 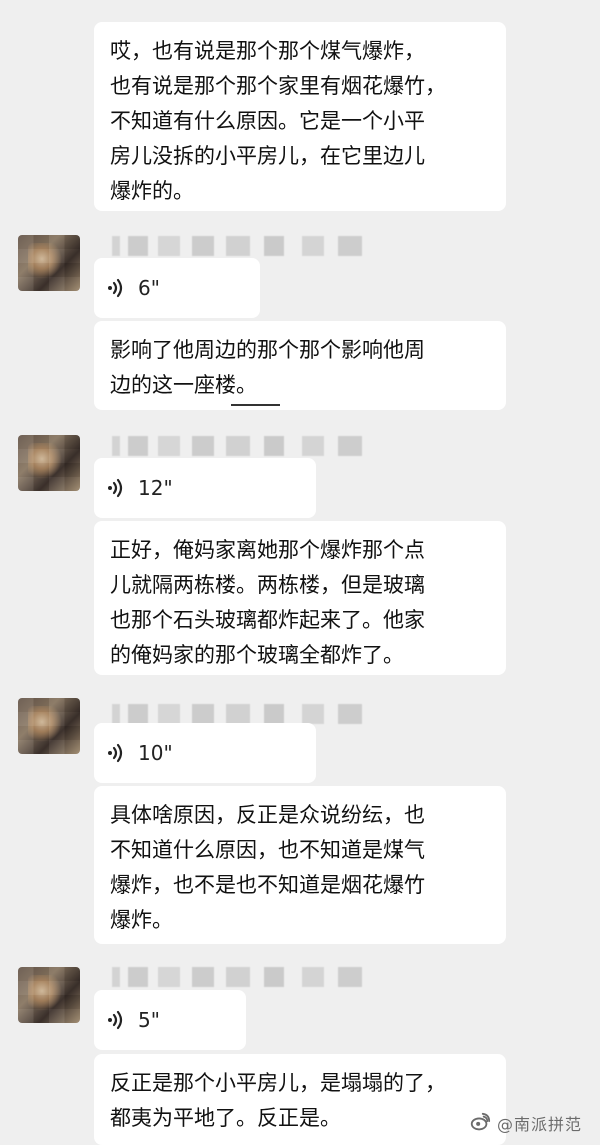 I want to click on voice-duration: 12", so click(x=155, y=488).